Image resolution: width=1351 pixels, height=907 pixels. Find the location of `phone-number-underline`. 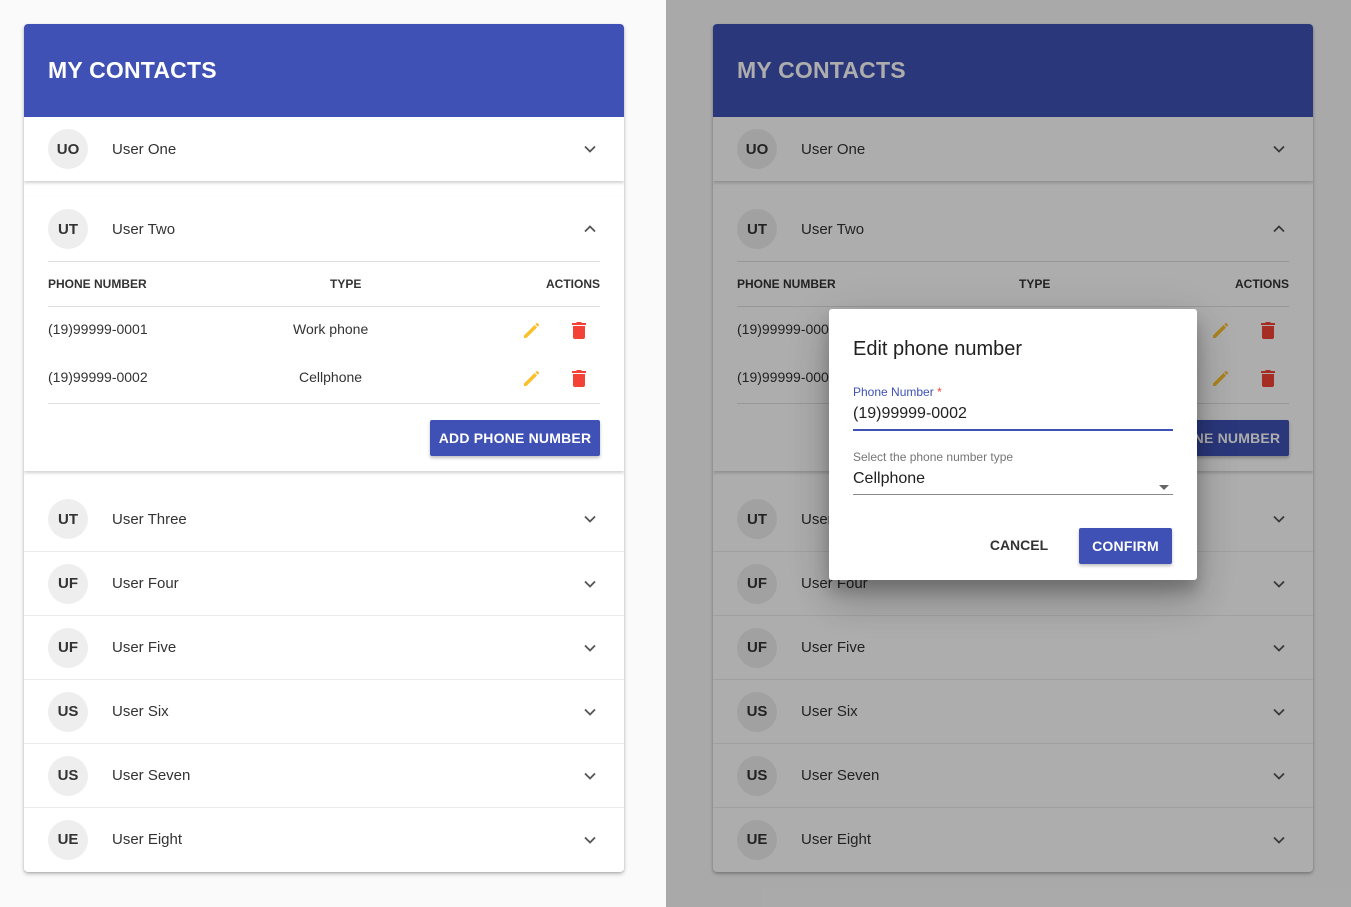

phone-number-underline is located at coordinates (1013, 430).